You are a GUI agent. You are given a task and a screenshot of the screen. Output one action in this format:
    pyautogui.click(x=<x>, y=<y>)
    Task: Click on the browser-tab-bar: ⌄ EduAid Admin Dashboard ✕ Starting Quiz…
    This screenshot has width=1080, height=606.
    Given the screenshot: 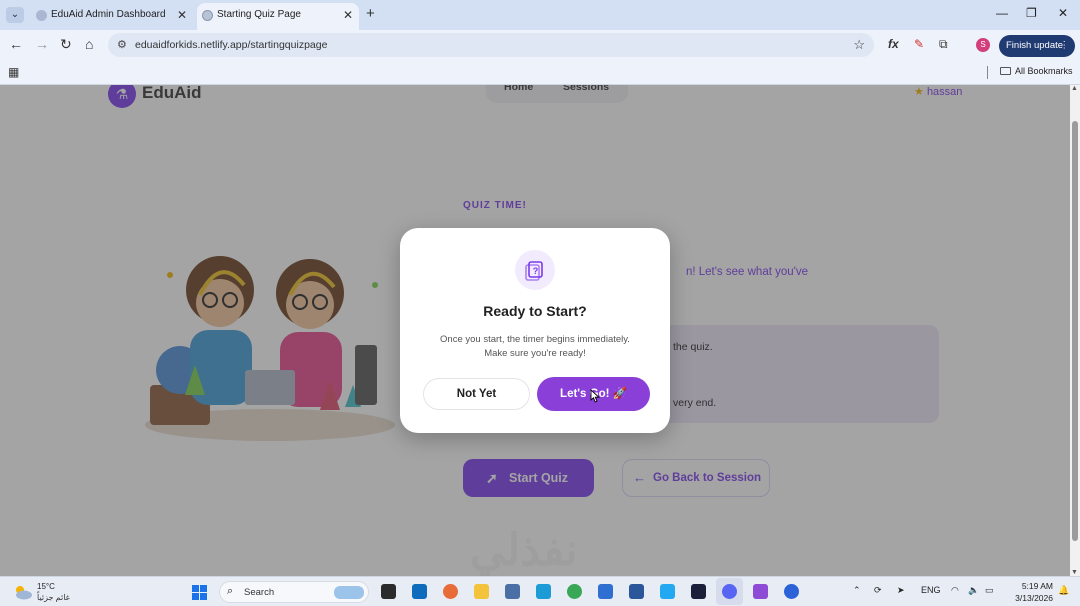 What is the action you would take?
    pyautogui.click(x=540, y=15)
    